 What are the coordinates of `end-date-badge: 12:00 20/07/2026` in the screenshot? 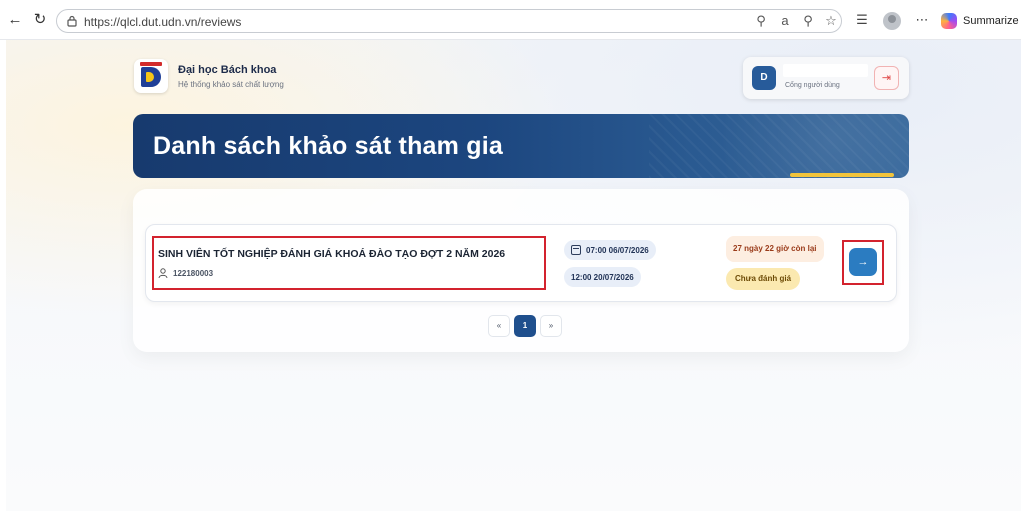 It's located at (602, 277).